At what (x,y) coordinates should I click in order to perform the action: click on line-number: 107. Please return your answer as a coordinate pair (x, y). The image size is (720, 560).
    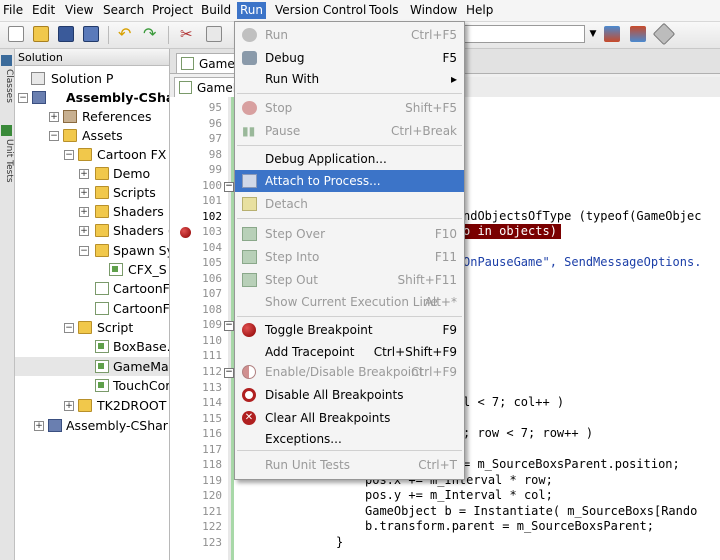
    Looking at the image, I should click on (212, 293).